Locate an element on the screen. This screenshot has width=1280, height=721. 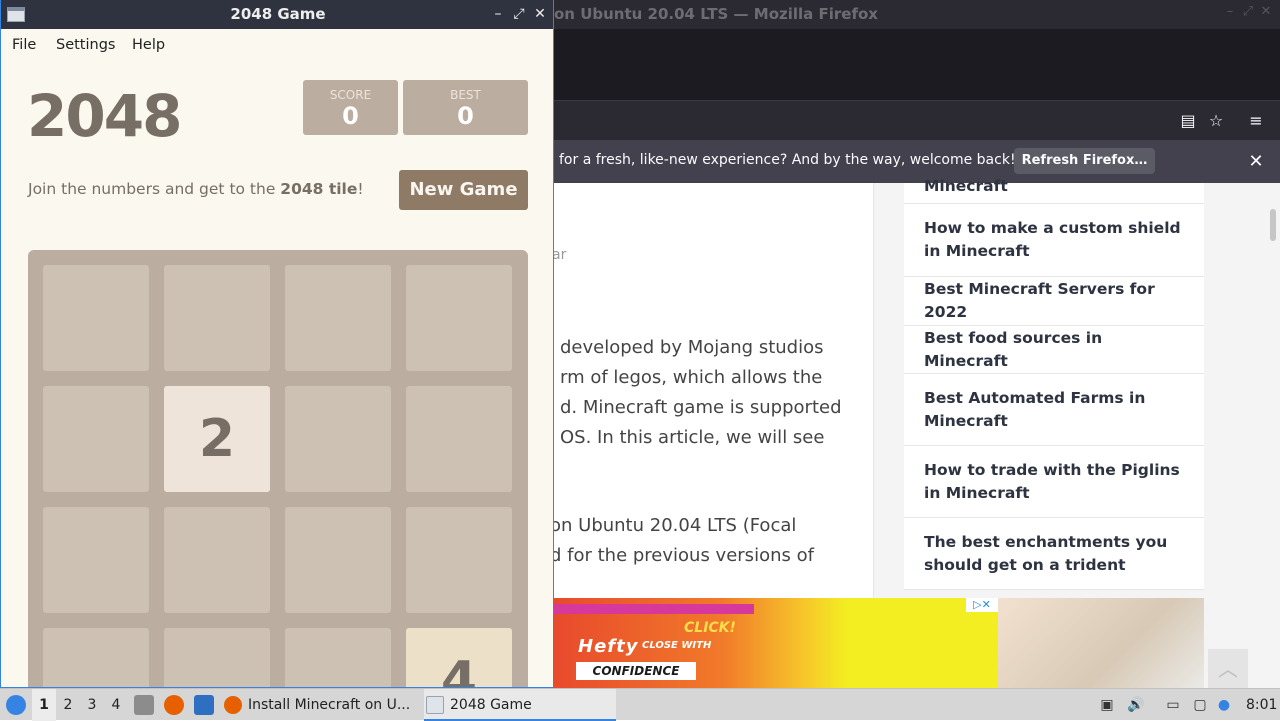
game-heading: 2048 is located at coordinates (104, 116).